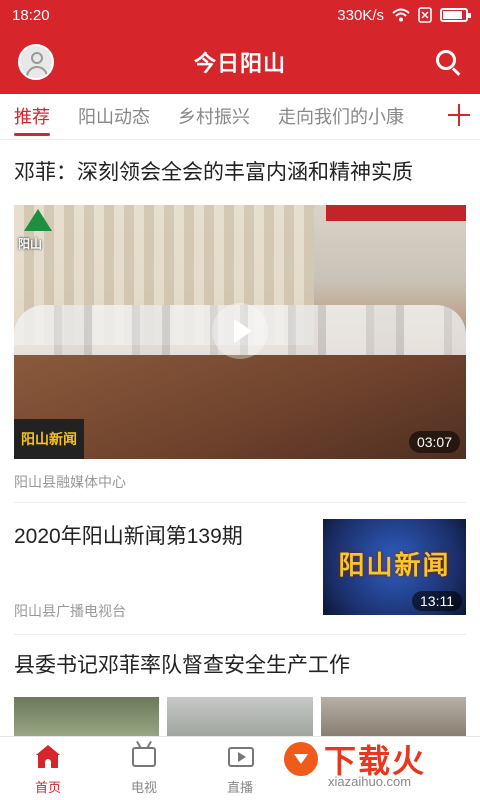  Describe the element at coordinates (240, 173) in the screenshot. I see `article-title: 邓菲：深刻领会全会的丰富内涵和精神实质` at that location.